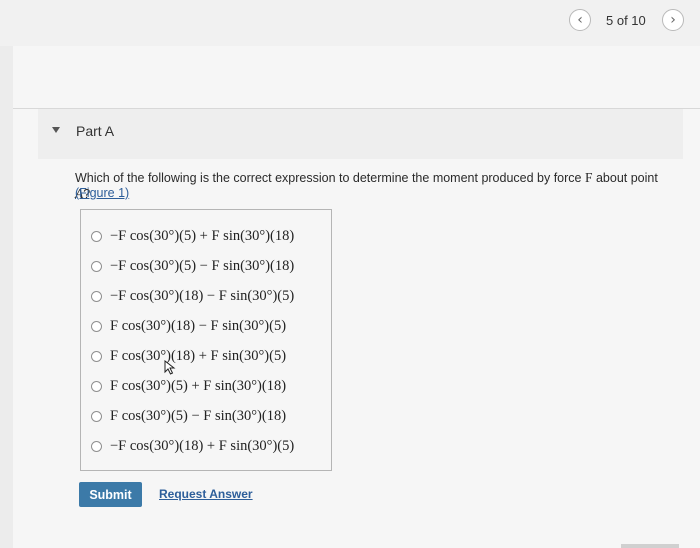 Image resolution: width=700 pixels, height=548 pixels. I want to click on answer-option: −F cos(30°)(18) − F sin(30°)(5), so click(192, 296).